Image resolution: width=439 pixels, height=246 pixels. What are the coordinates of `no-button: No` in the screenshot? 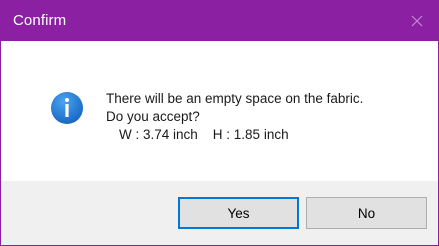 It's located at (366, 213).